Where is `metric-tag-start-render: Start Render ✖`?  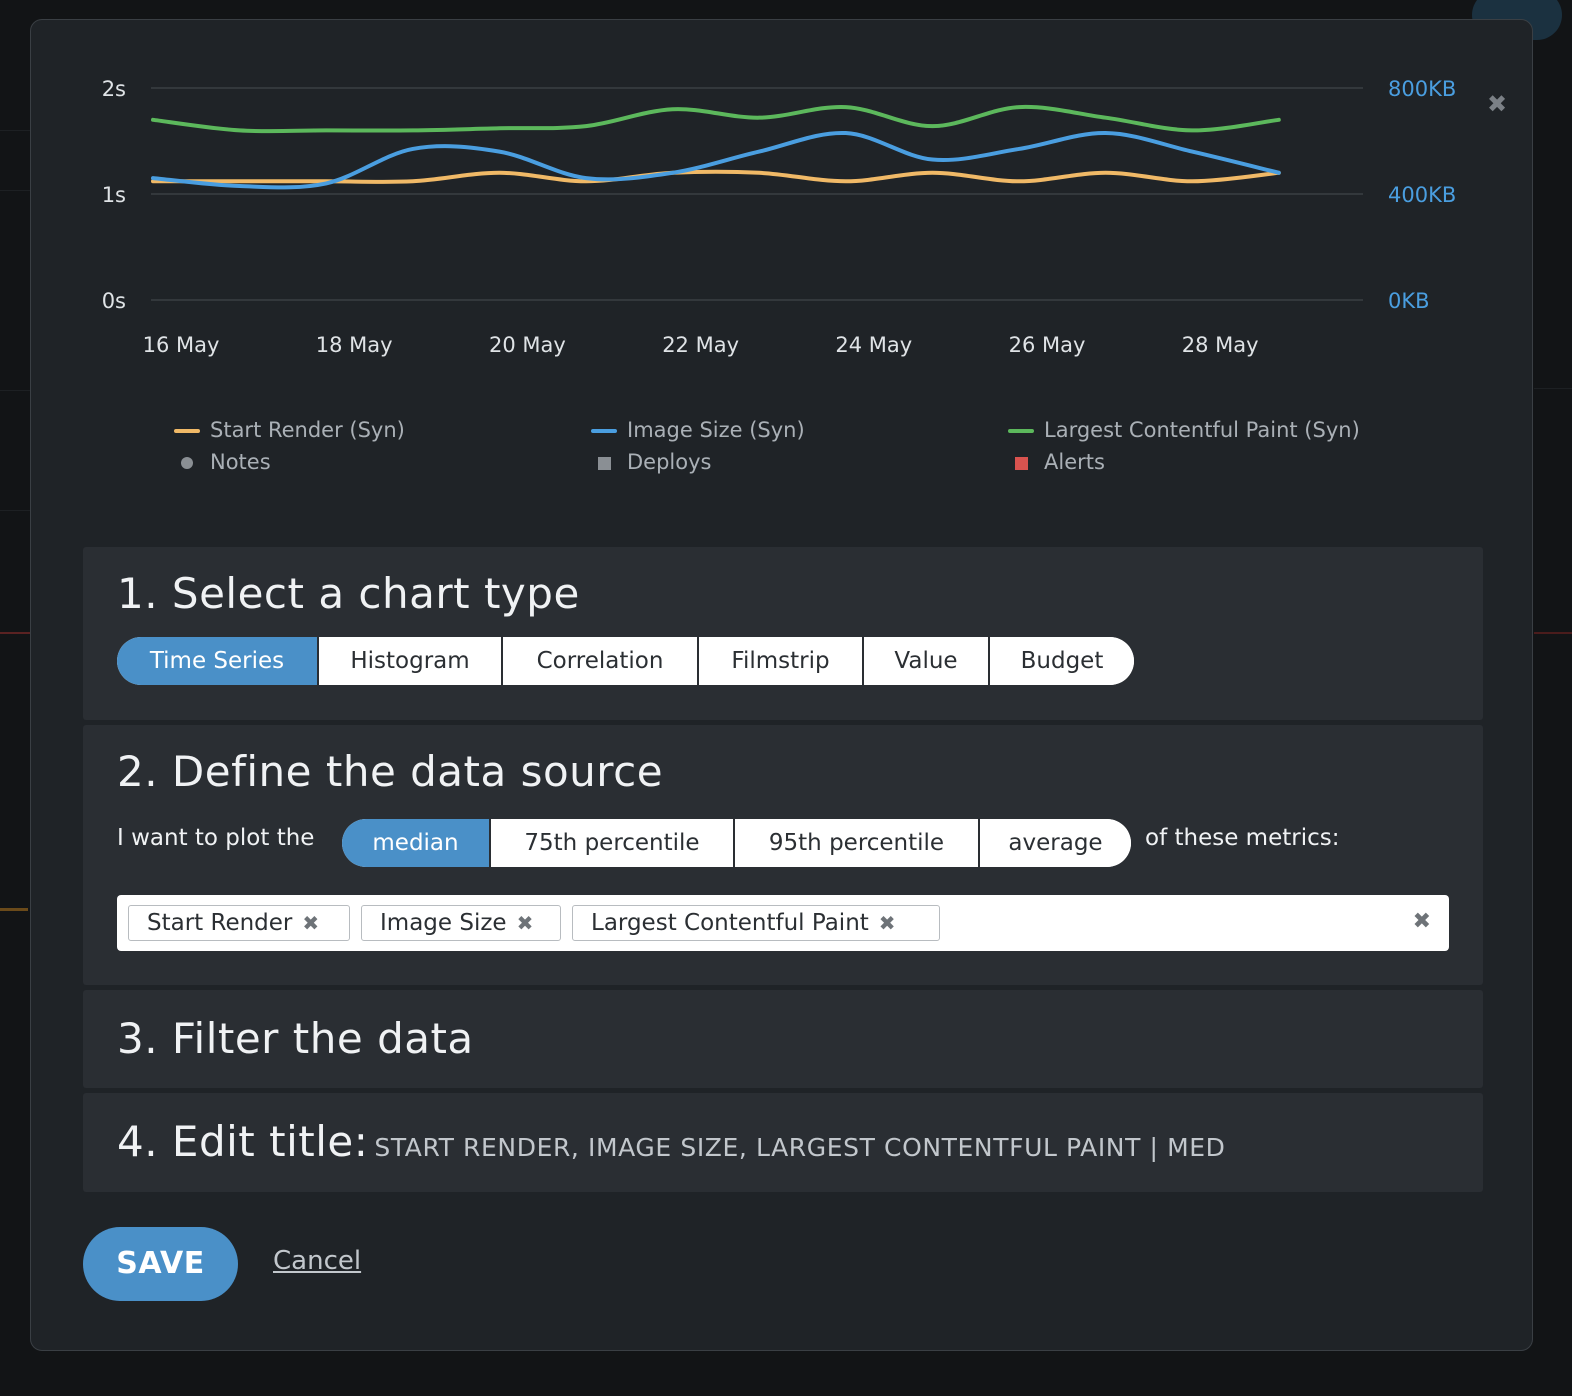
metric-tag-start-render: Start Render ✖ is located at coordinates (239, 923).